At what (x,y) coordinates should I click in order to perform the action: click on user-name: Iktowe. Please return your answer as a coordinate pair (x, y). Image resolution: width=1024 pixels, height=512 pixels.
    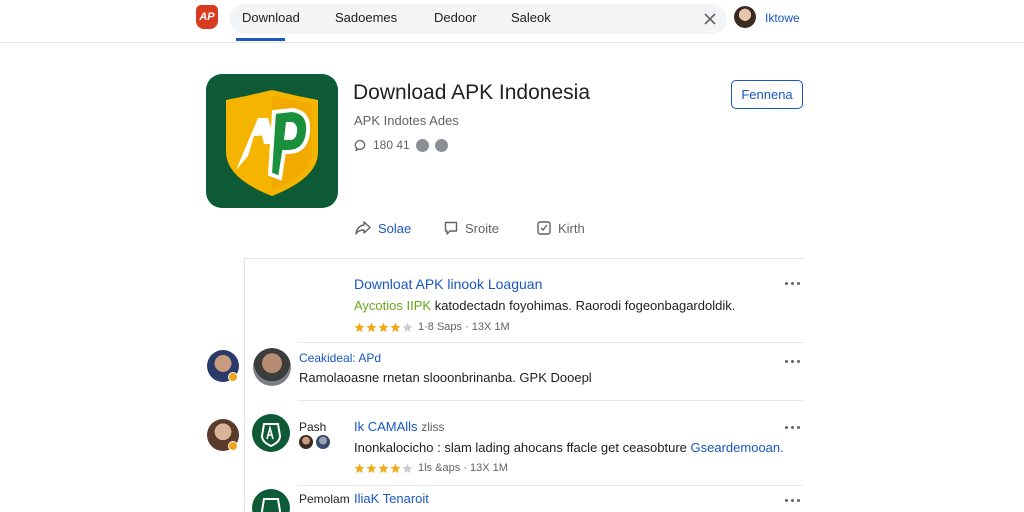
    Looking at the image, I should click on (782, 18).